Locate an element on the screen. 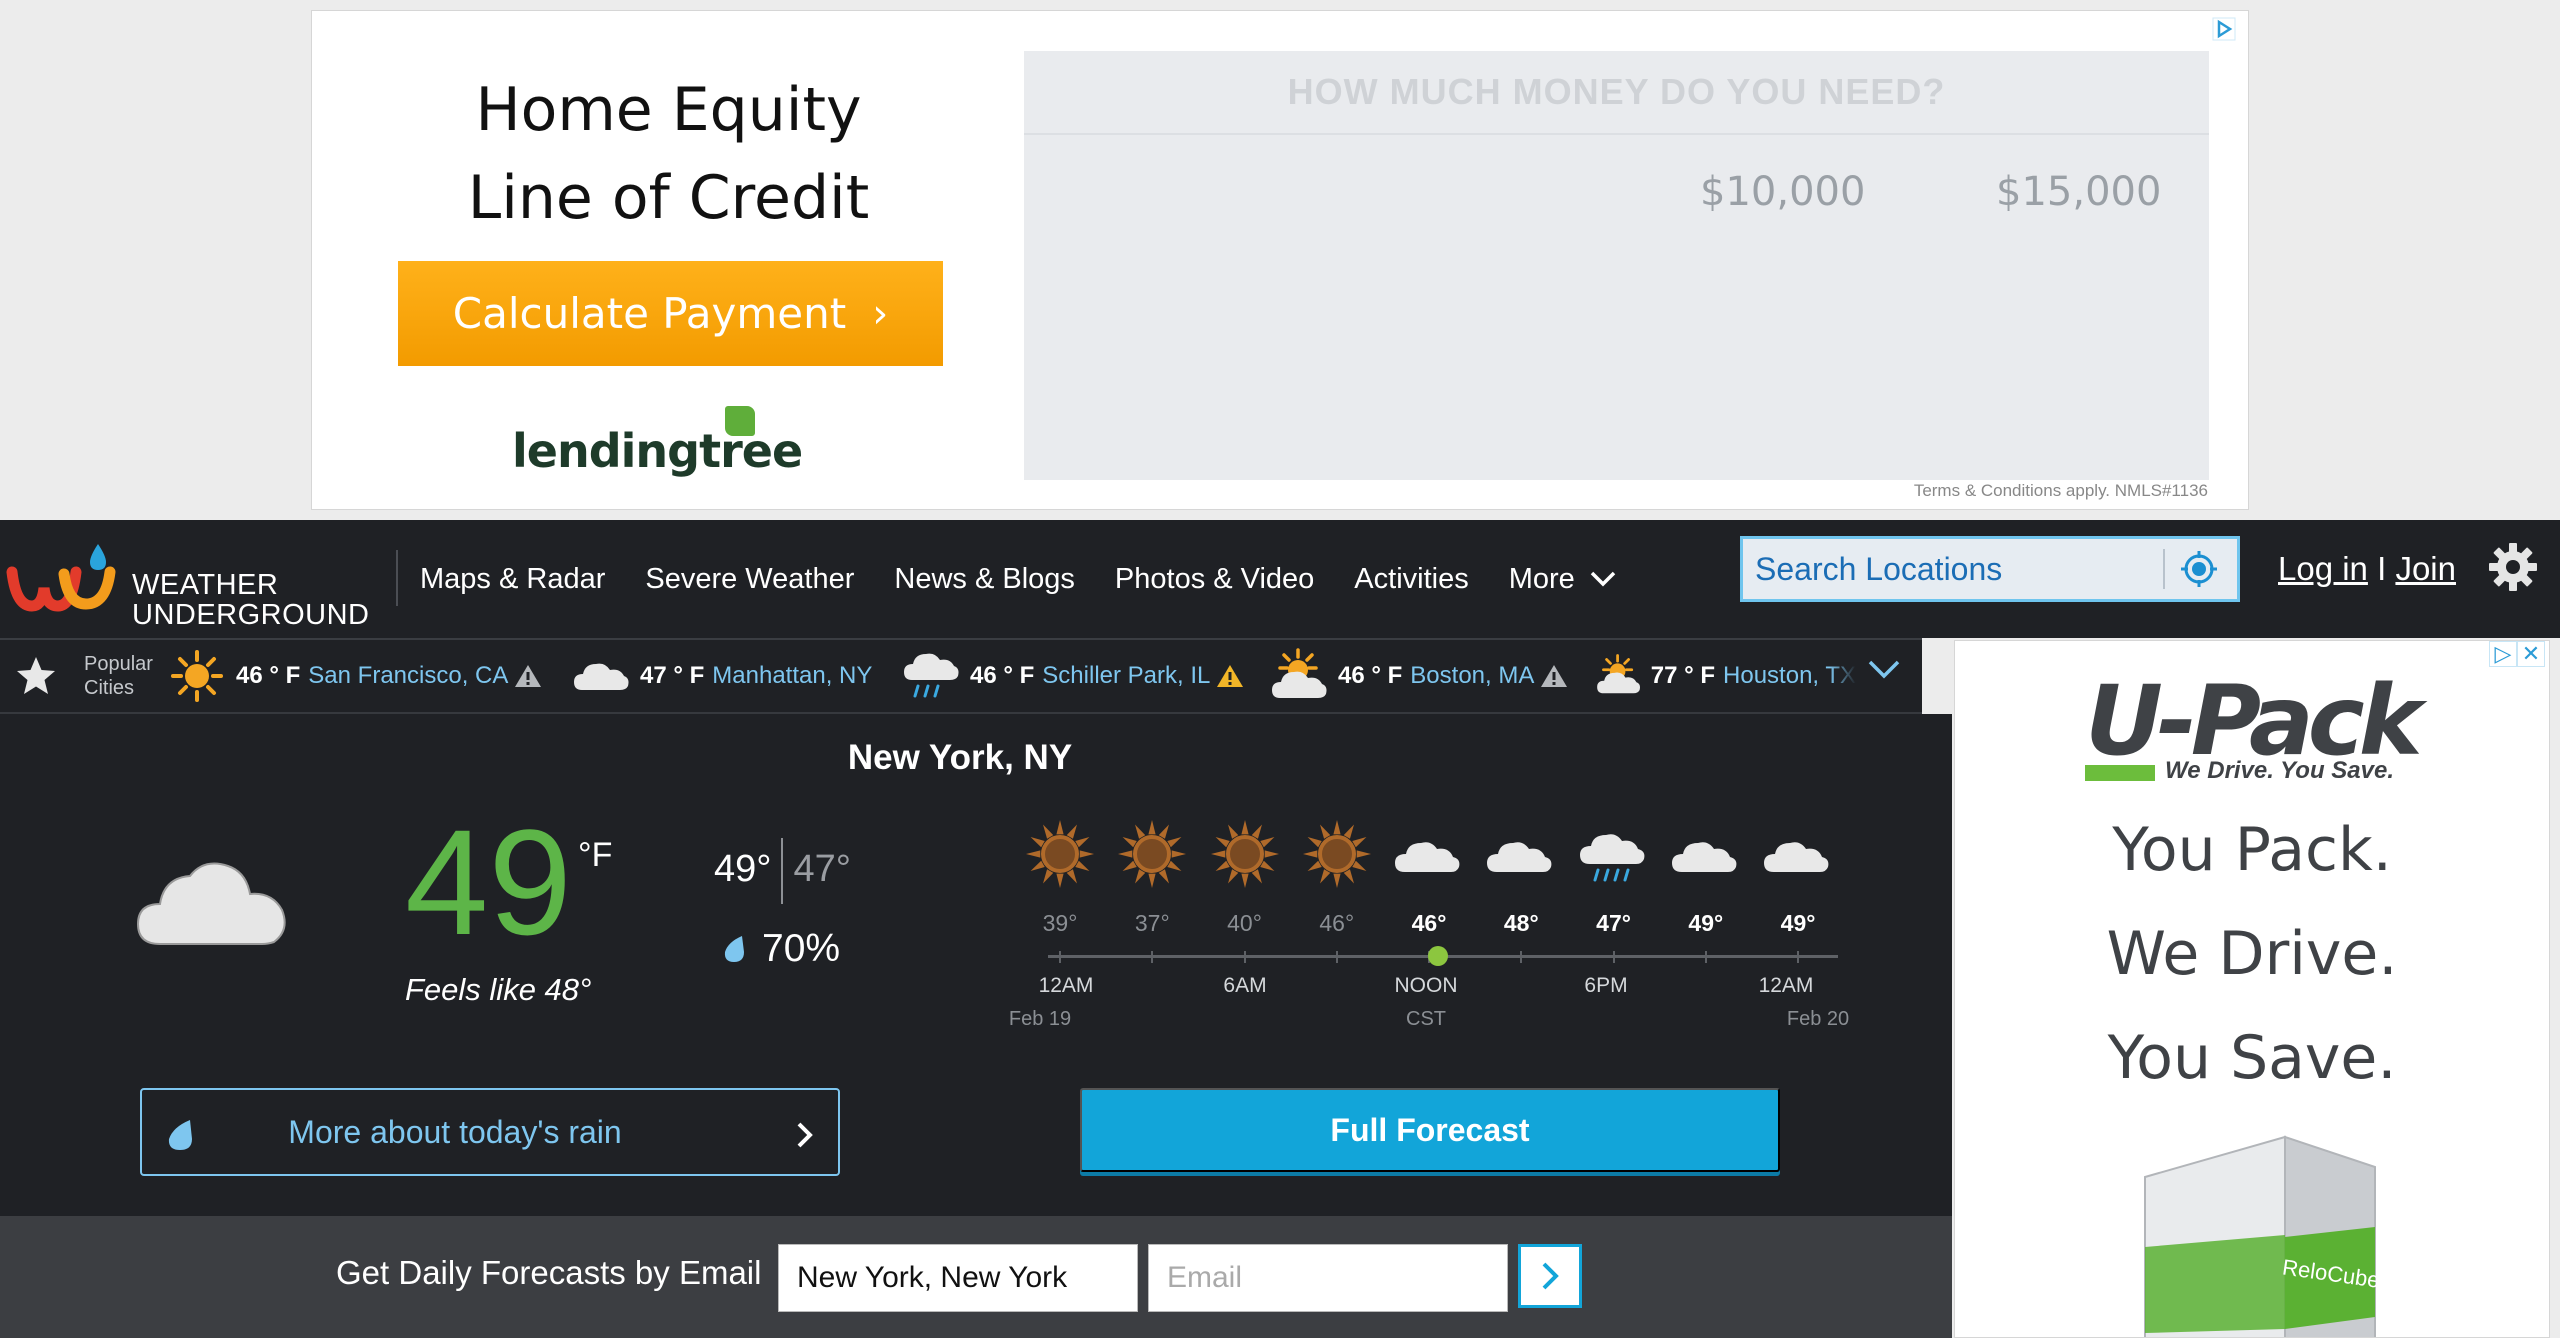 The width and height of the screenshot is (2560, 1338). nav-photos-video: Photos & Video is located at coordinates (1214, 579).